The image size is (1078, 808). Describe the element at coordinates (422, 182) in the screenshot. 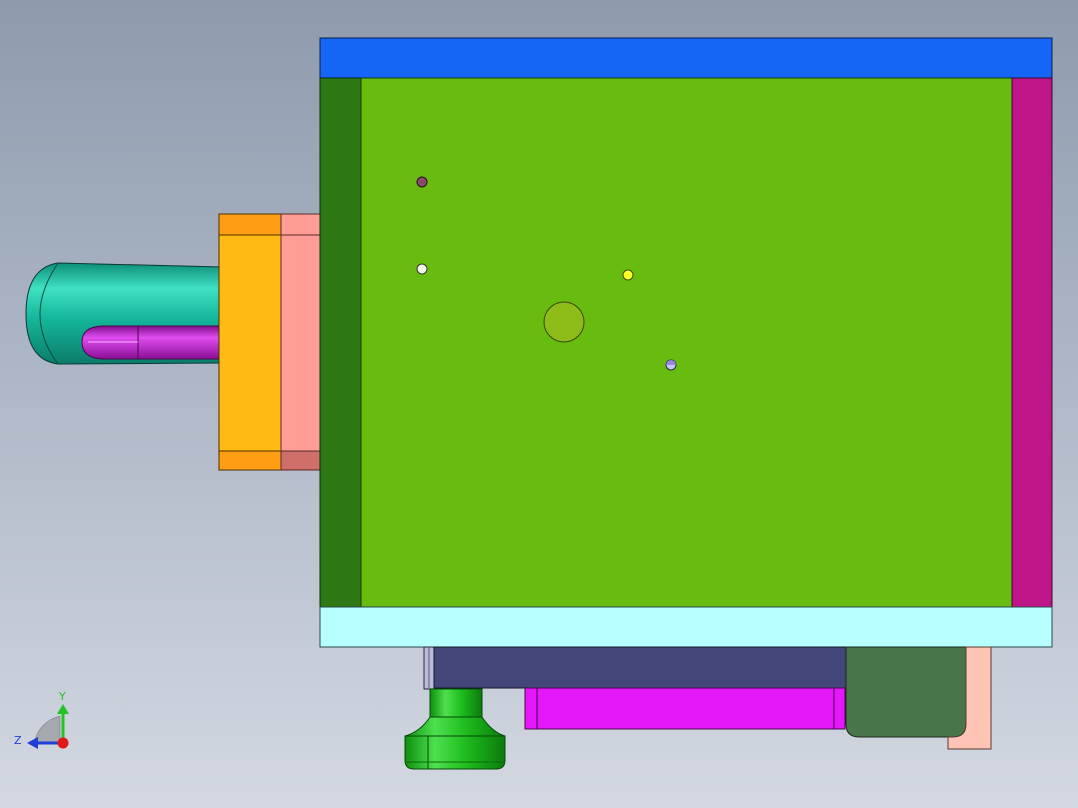

I see `hole-marker-dark` at that location.